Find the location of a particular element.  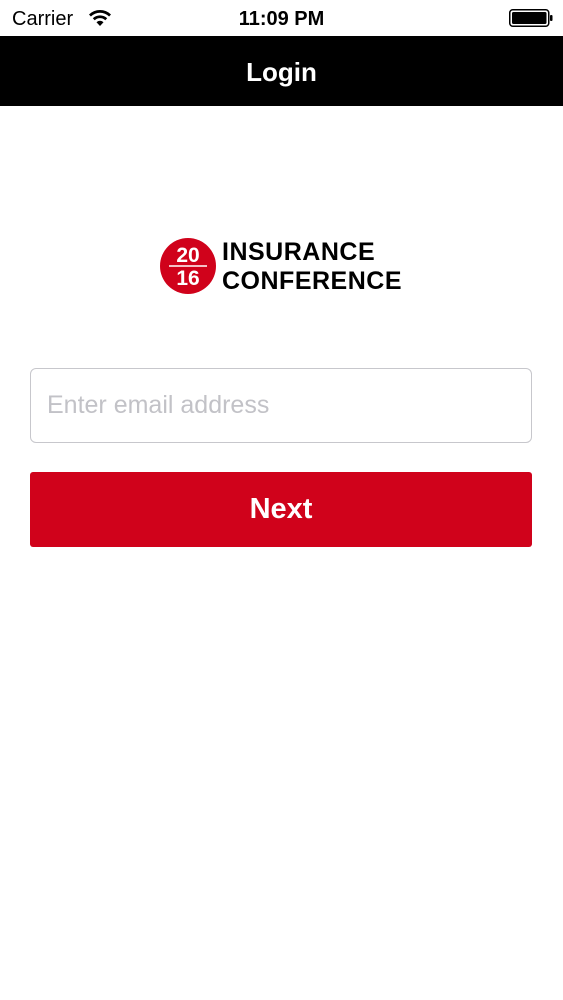

logo-line-1: INSURANCE is located at coordinates (299, 252).